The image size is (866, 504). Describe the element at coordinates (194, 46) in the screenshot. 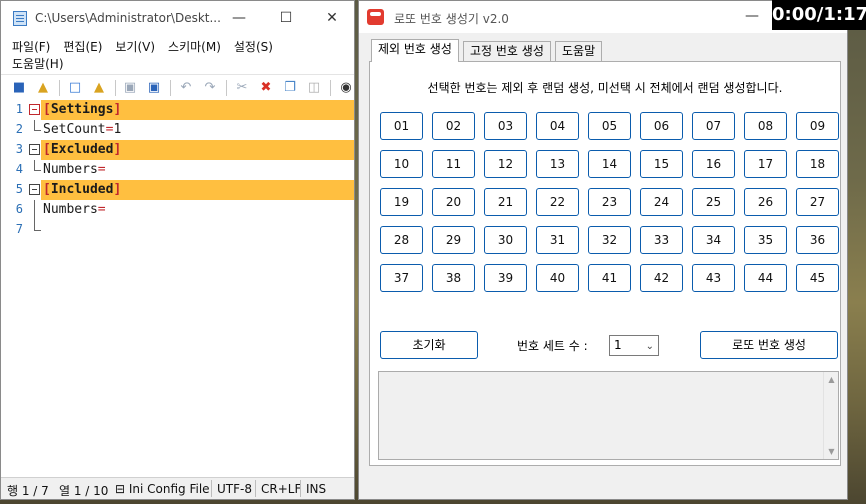

I see `menu-item: 스키마(M)` at that location.